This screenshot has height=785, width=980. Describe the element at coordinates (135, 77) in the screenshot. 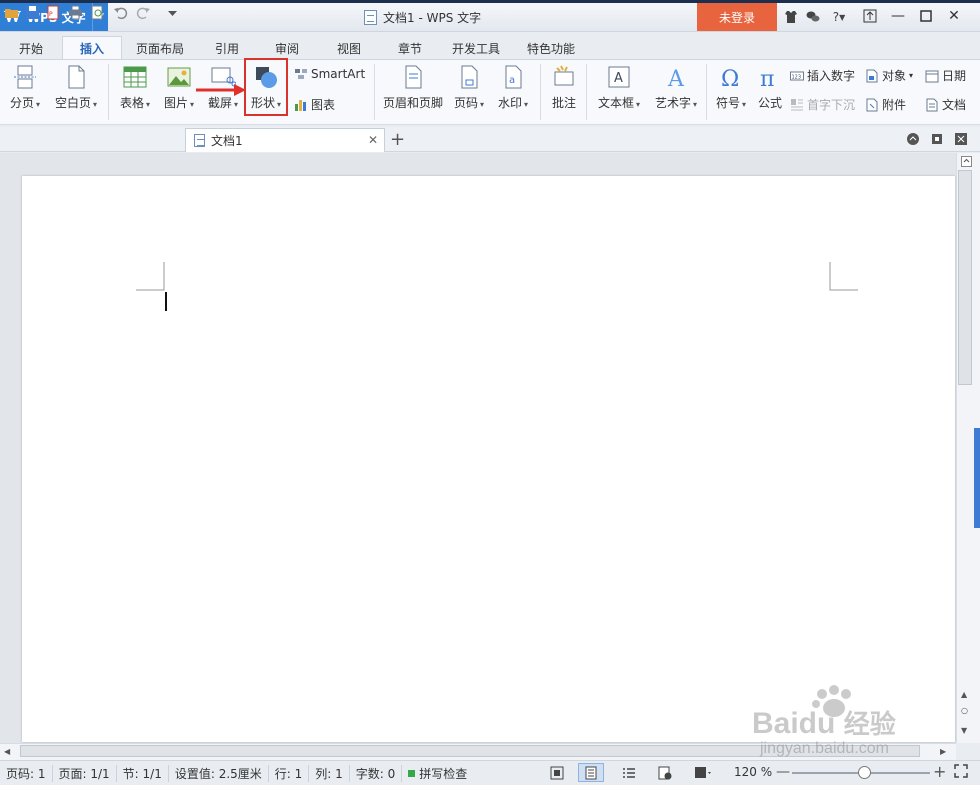

I see `table-icon` at that location.